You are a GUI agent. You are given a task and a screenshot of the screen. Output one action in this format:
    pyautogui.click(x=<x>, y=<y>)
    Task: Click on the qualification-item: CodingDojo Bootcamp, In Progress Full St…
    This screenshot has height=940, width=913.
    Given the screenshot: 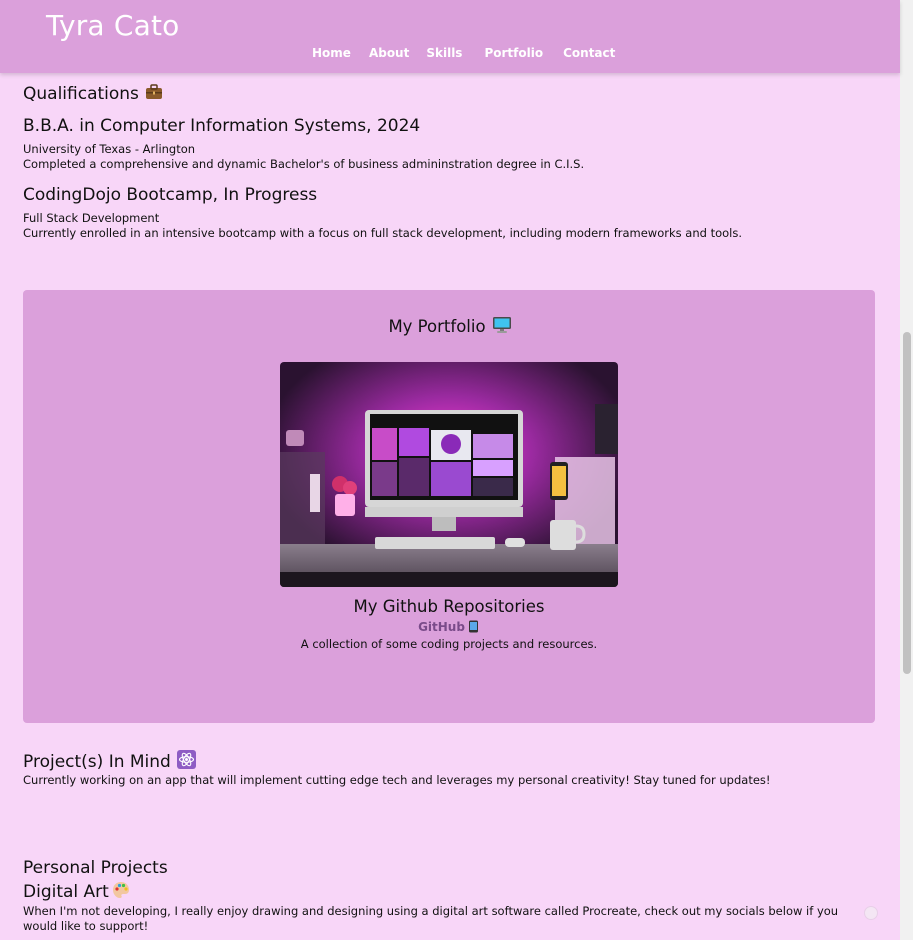 What is the action you would take?
    pyautogui.click(x=443, y=213)
    